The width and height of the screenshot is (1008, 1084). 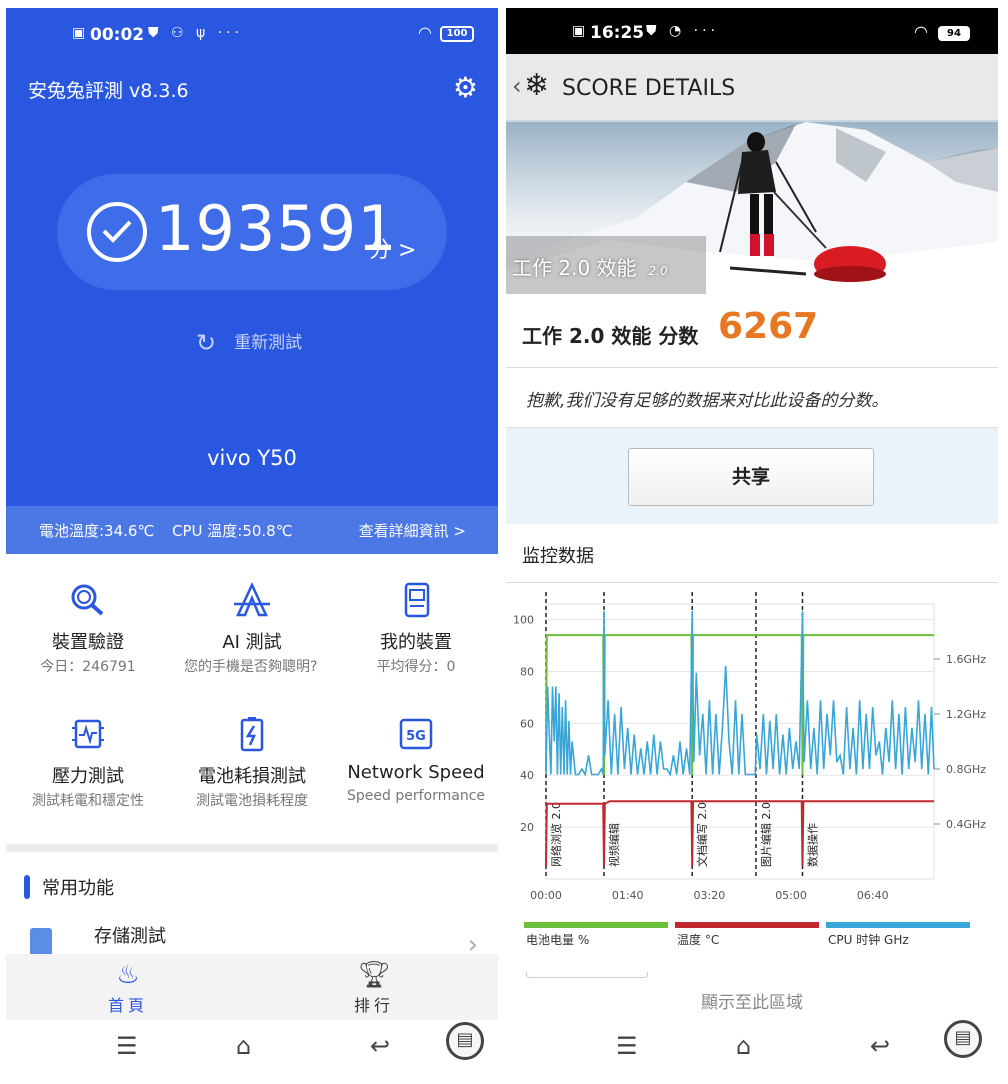 I want to click on y-tick-label: 100, so click(x=523, y=620).